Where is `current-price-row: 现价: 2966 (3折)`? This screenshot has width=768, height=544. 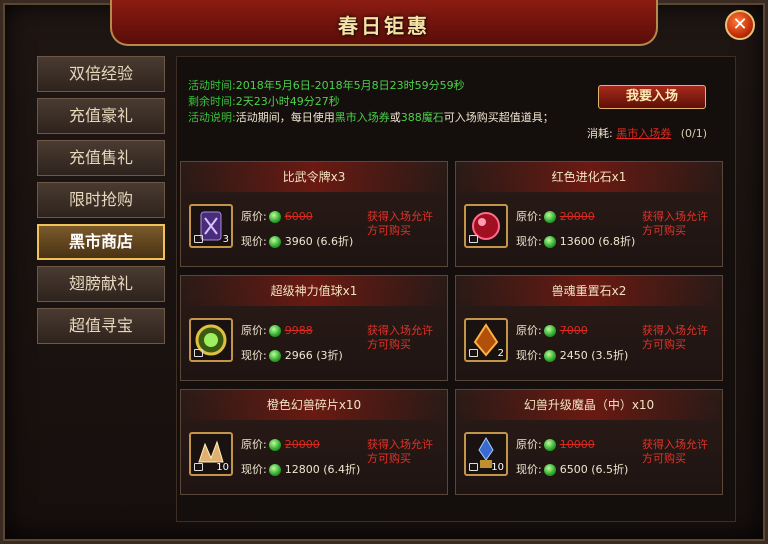 current-price-row: 现价: 2966 (3折) is located at coordinates (292, 355).